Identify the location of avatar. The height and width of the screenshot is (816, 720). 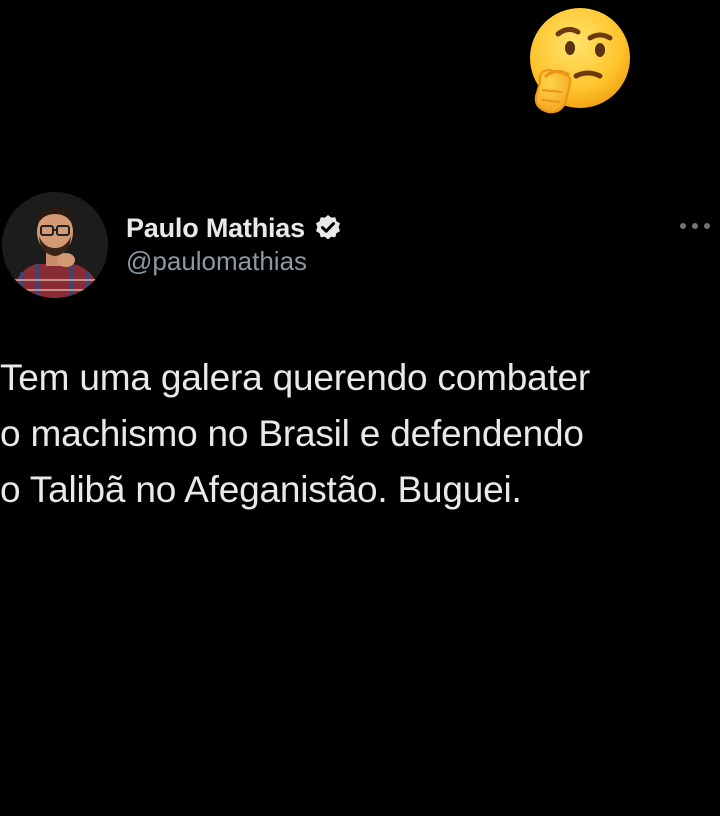
(55, 245).